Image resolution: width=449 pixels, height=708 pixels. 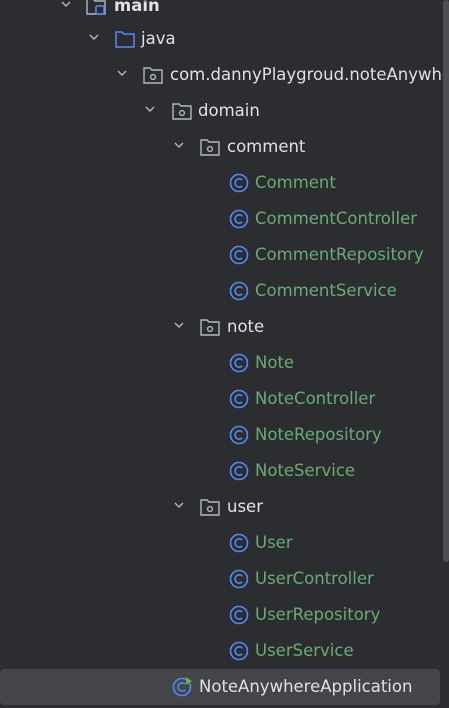 I want to click on tree-node-label: com.dannyPlaygroud.noteAnywhere, so click(x=309, y=74).